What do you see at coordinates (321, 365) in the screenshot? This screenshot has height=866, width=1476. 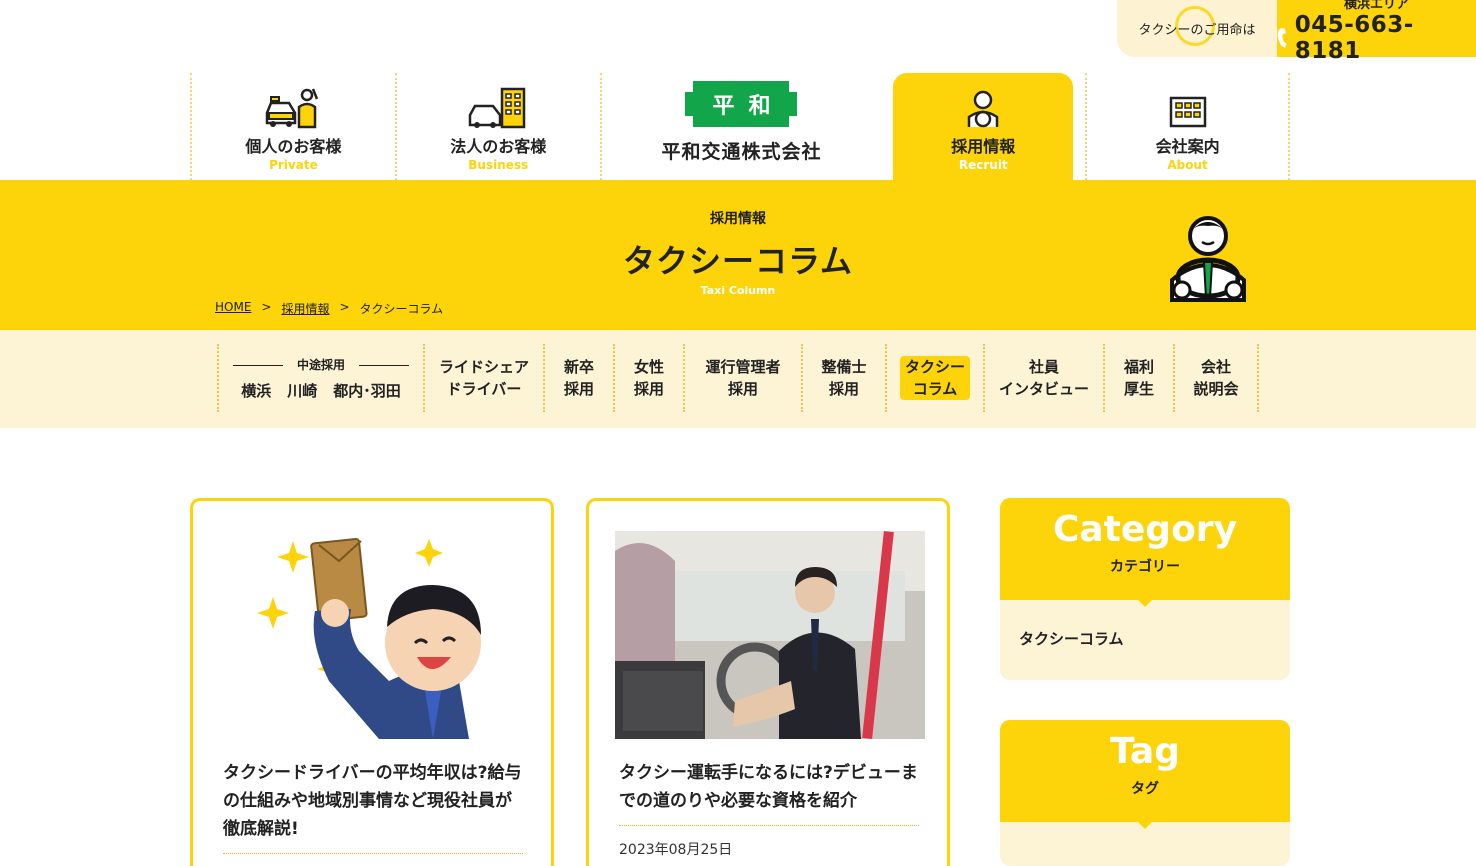 I see `midcareer-heading: 中途採用` at bounding box center [321, 365].